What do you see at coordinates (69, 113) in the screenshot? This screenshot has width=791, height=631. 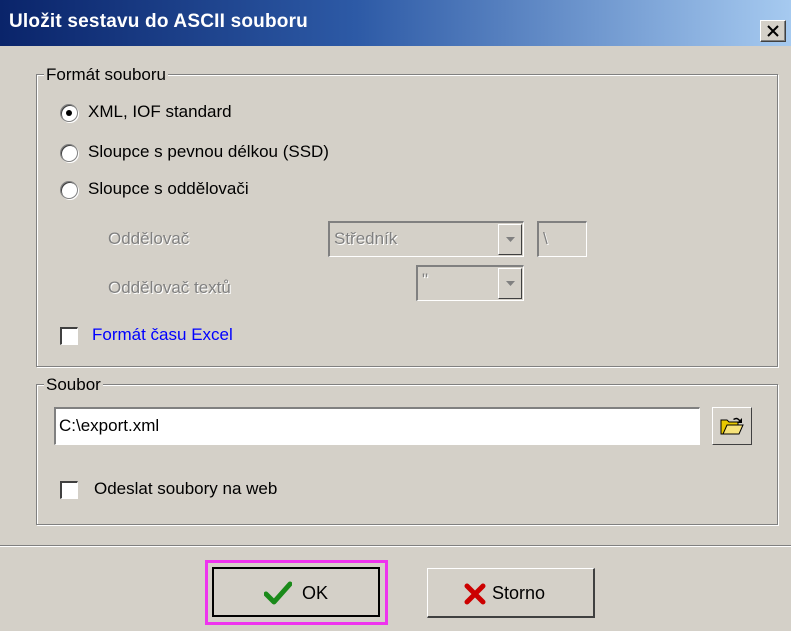 I see `radio-xml-iof` at bounding box center [69, 113].